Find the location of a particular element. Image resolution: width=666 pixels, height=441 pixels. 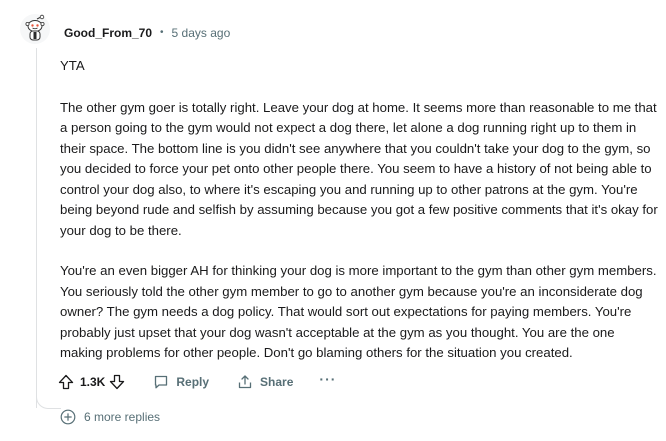

reply-button: Reply is located at coordinates (181, 382).